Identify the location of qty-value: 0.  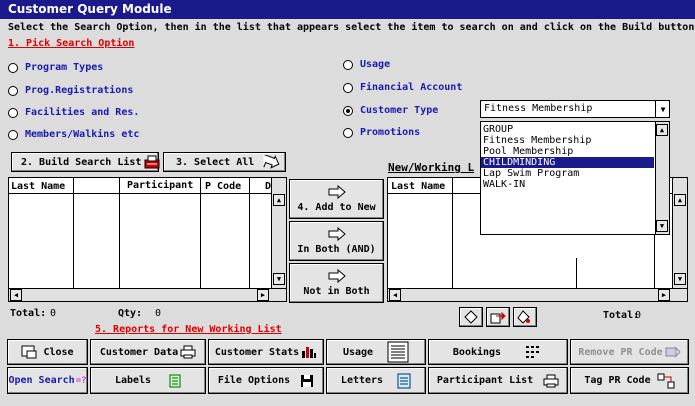
(158, 313).